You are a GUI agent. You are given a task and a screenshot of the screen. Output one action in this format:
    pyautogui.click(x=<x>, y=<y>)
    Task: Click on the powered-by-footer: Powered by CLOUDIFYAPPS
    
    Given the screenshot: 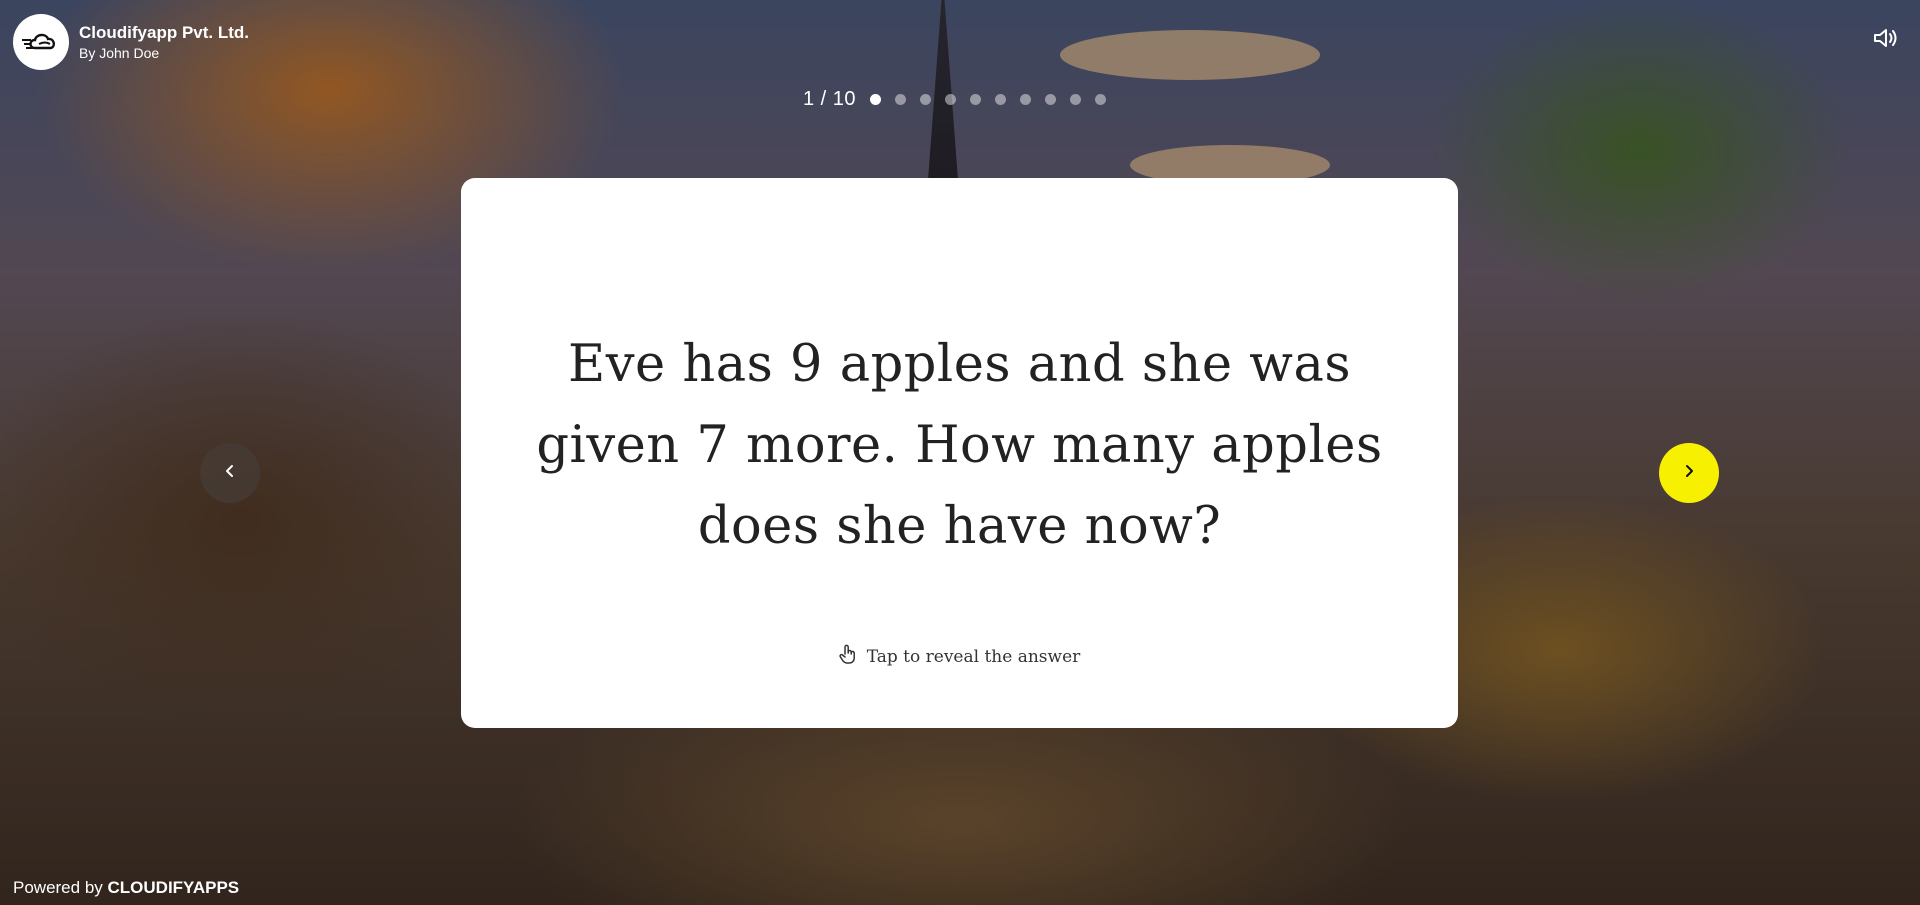 What is the action you would take?
    pyautogui.click(x=126, y=888)
    